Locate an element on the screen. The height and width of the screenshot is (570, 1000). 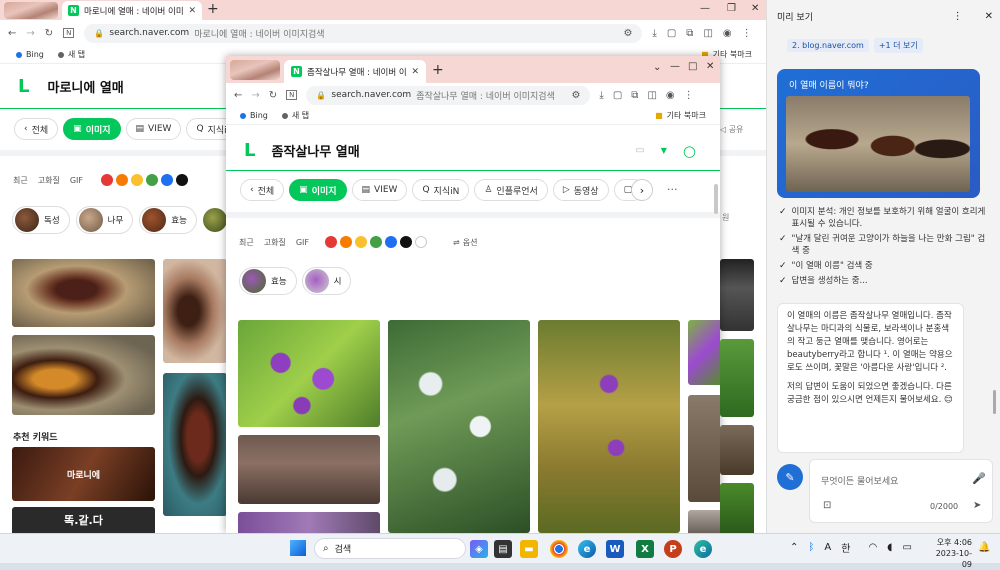
windows-start-icon is located at coordinates (298, 548).